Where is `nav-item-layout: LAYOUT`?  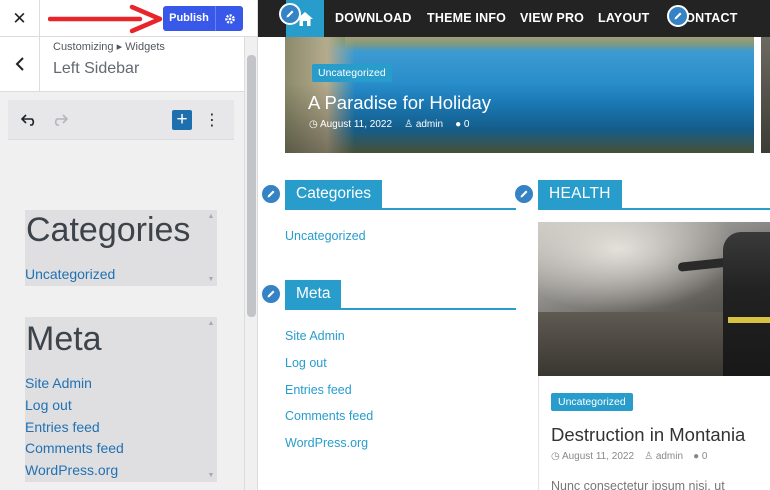 nav-item-layout: LAYOUT is located at coordinates (623, 18).